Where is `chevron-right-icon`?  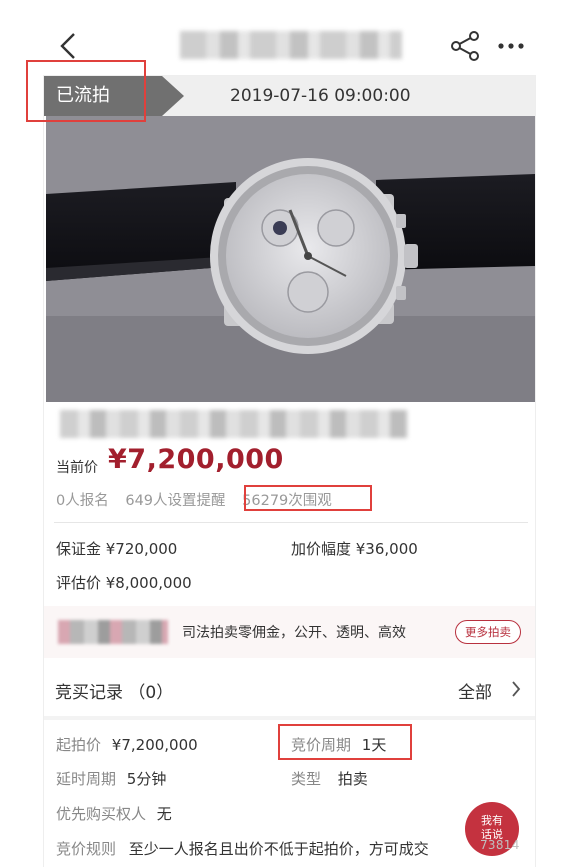 chevron-right-icon is located at coordinates (516, 689).